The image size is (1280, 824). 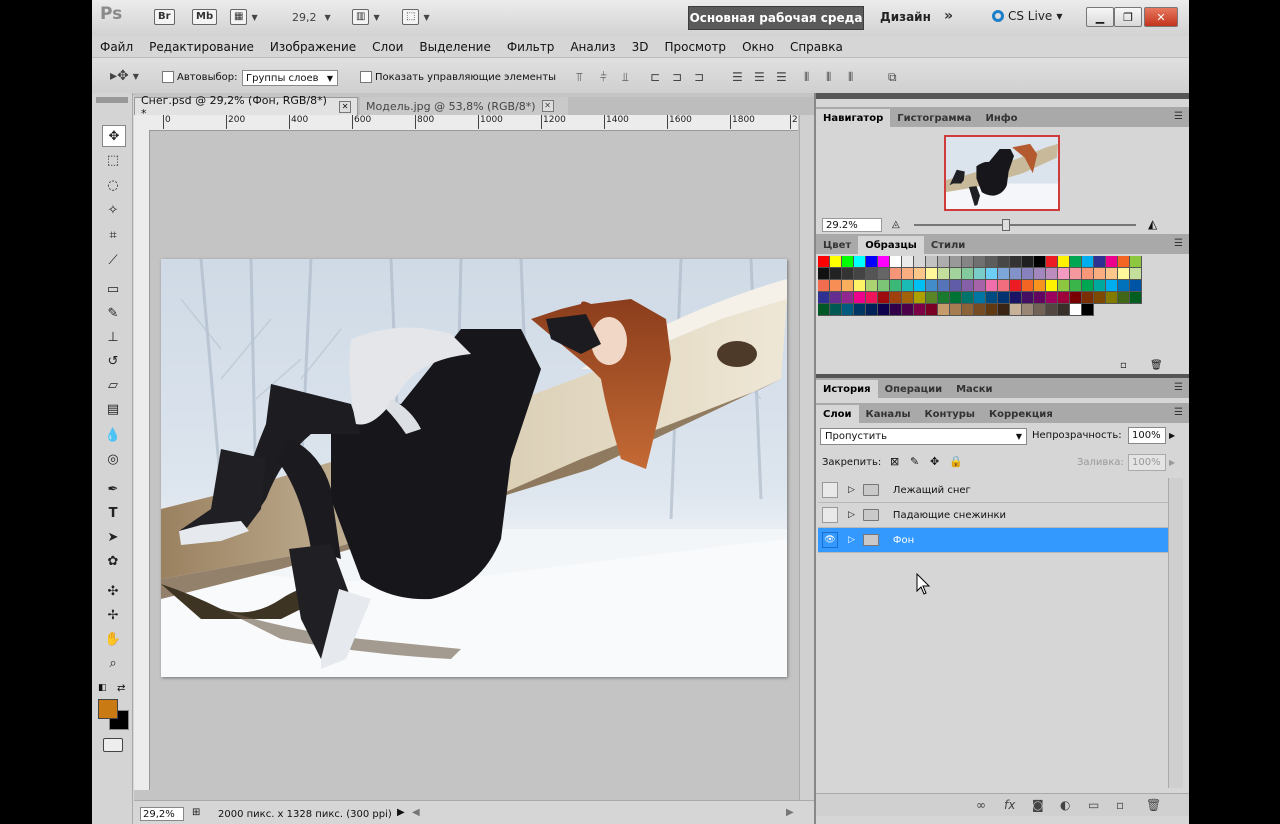 I want to click on maximize-button: ❐, so click(x=1128, y=17).